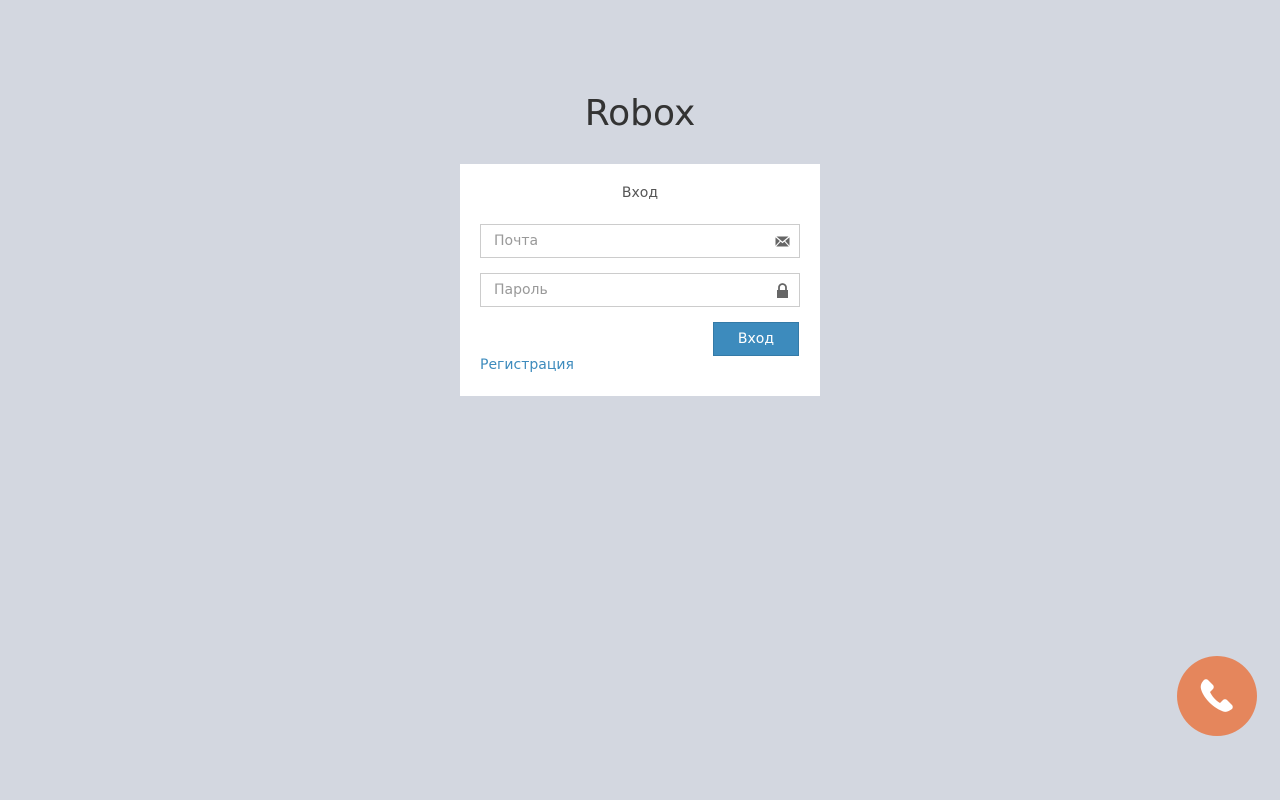  I want to click on call-button, so click(1217, 696).